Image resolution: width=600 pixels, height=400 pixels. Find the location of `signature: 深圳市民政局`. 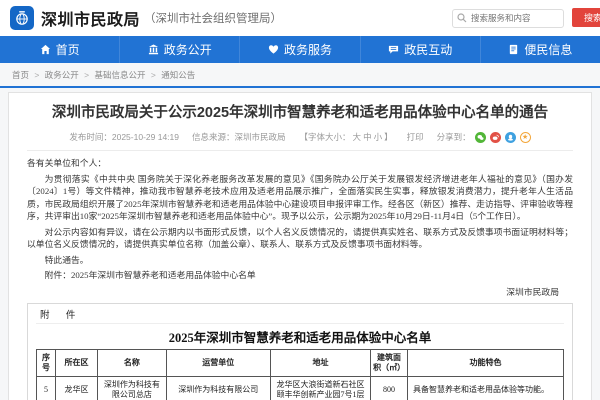

signature: 深圳市民政局 is located at coordinates (532, 291).